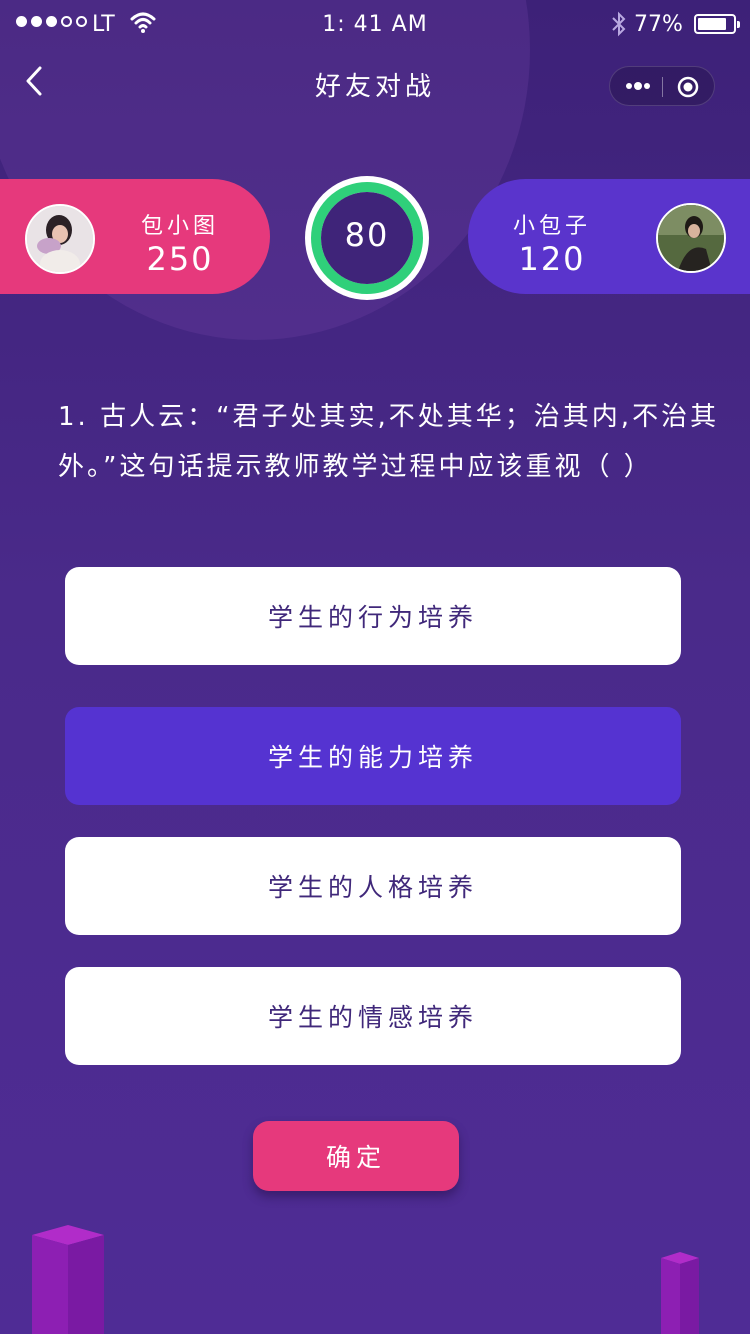  I want to click on confirm-button: 确定, so click(356, 1156).